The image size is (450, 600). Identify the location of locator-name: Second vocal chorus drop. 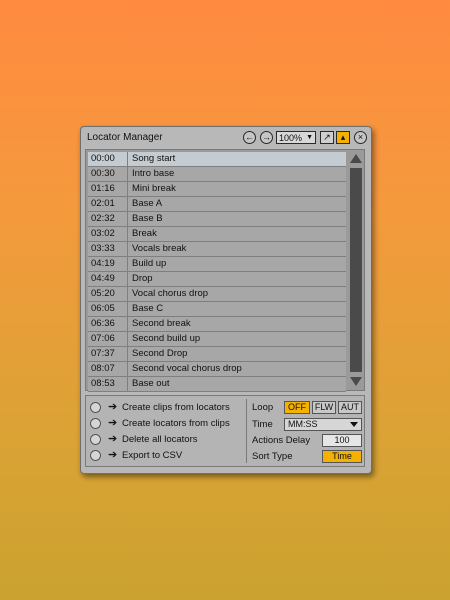
(187, 368).